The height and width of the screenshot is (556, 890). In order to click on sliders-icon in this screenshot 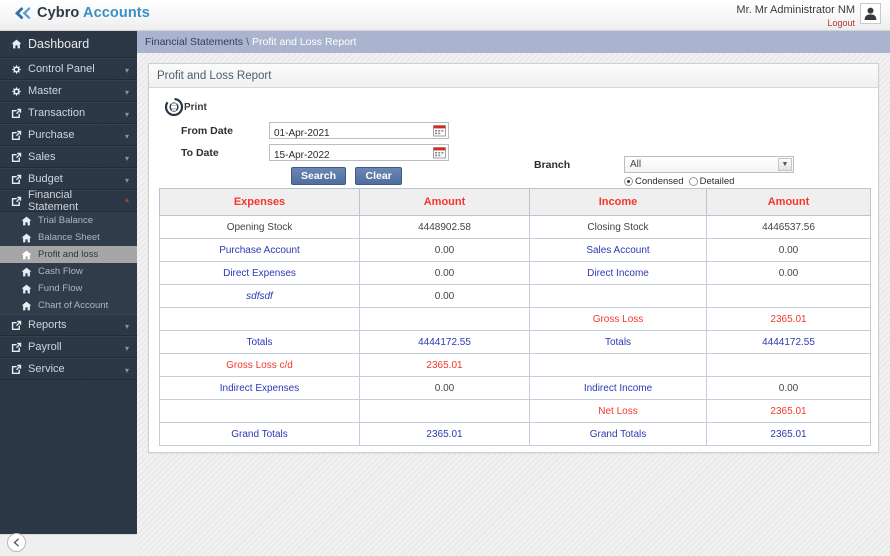, I will do `click(16, 91)`.